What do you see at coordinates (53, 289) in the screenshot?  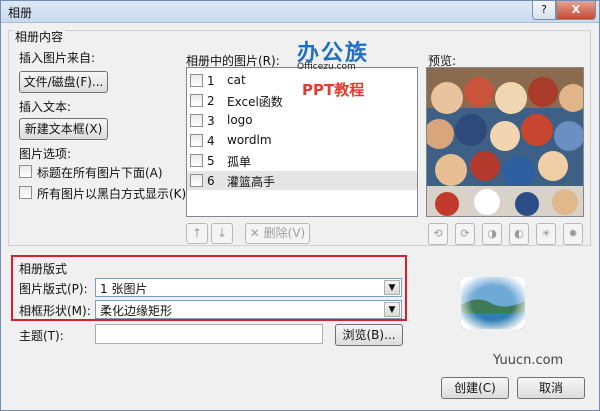 I see `picture-layout-label: 图片版式(P):` at bounding box center [53, 289].